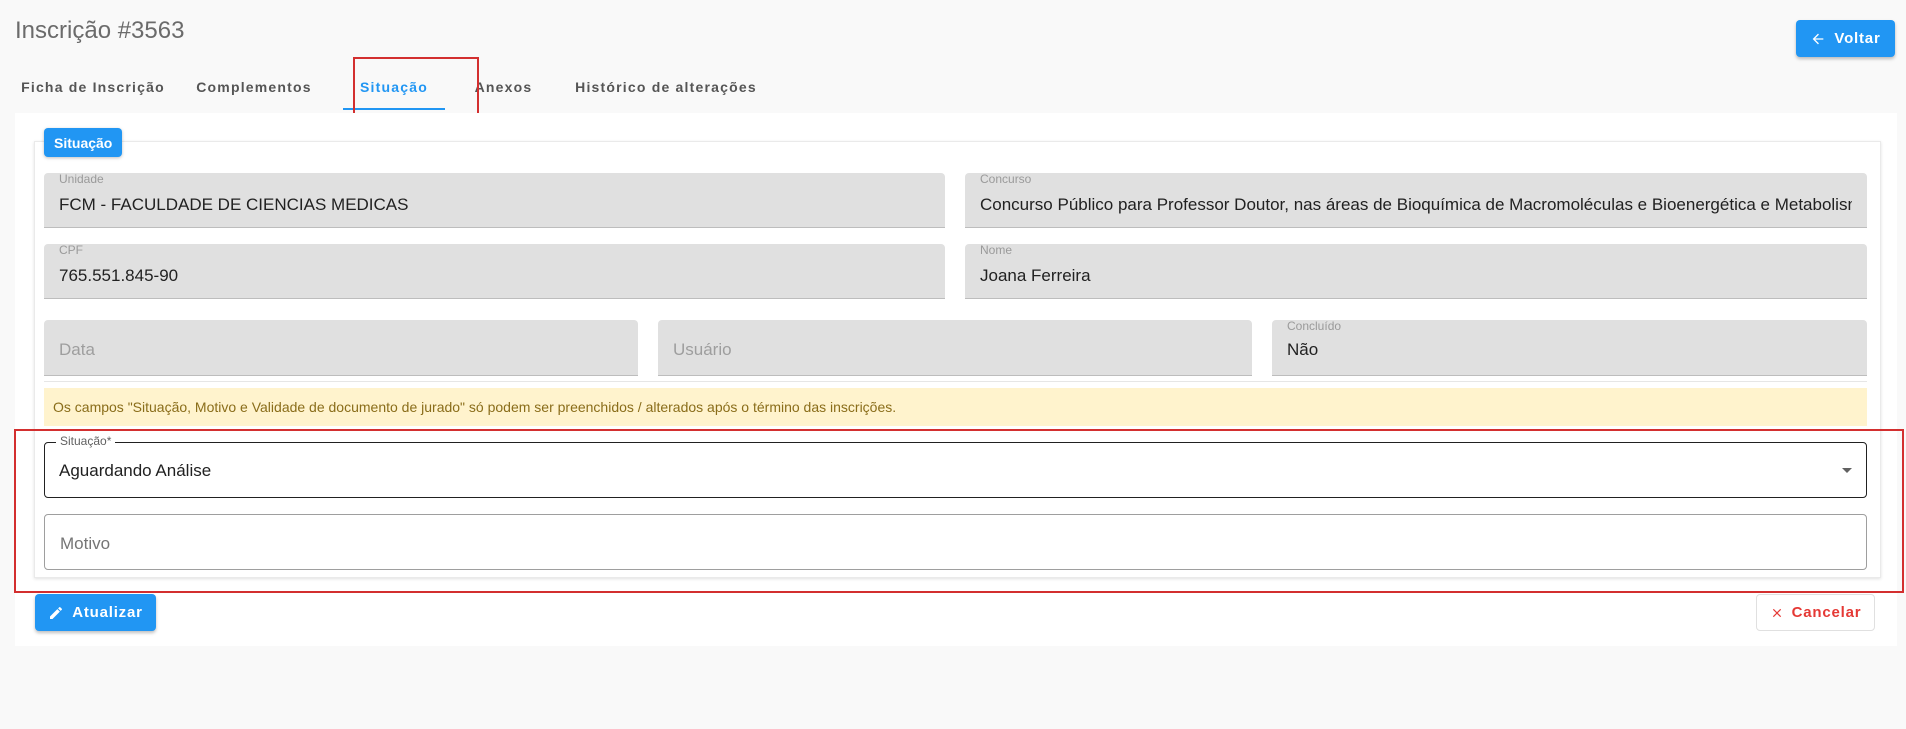 This screenshot has width=1906, height=729. I want to click on tab-historico-de-alteracoes: Histórico de alterações, so click(666, 87).